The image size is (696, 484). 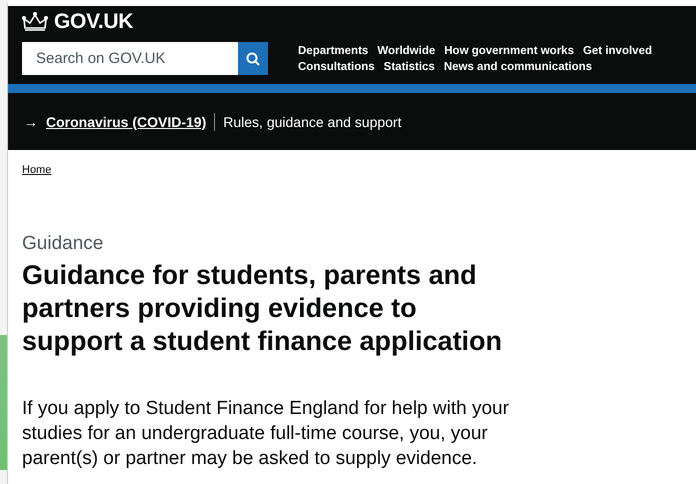 What do you see at coordinates (130, 58) in the screenshot?
I see `search-field: Search on GOV.UK` at bounding box center [130, 58].